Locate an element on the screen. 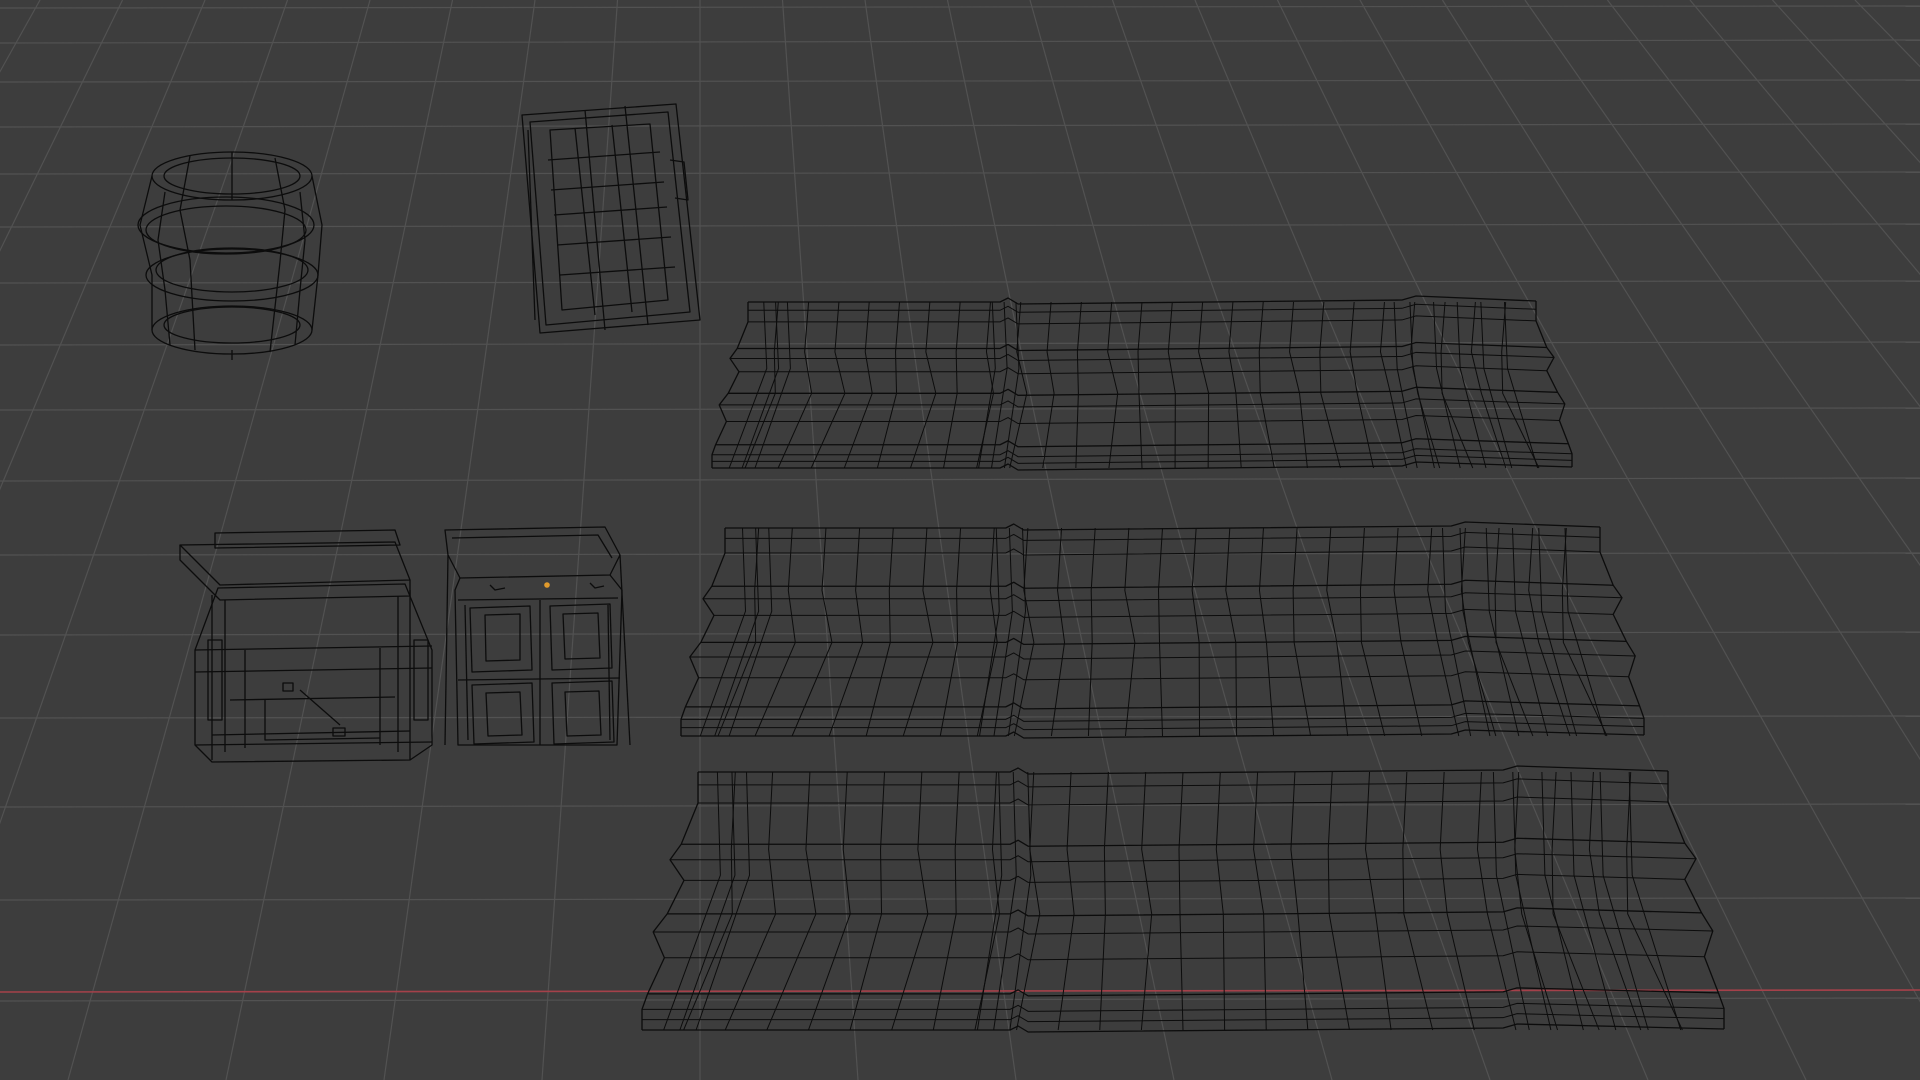  lid-crate-mesh is located at coordinates (611, 218).